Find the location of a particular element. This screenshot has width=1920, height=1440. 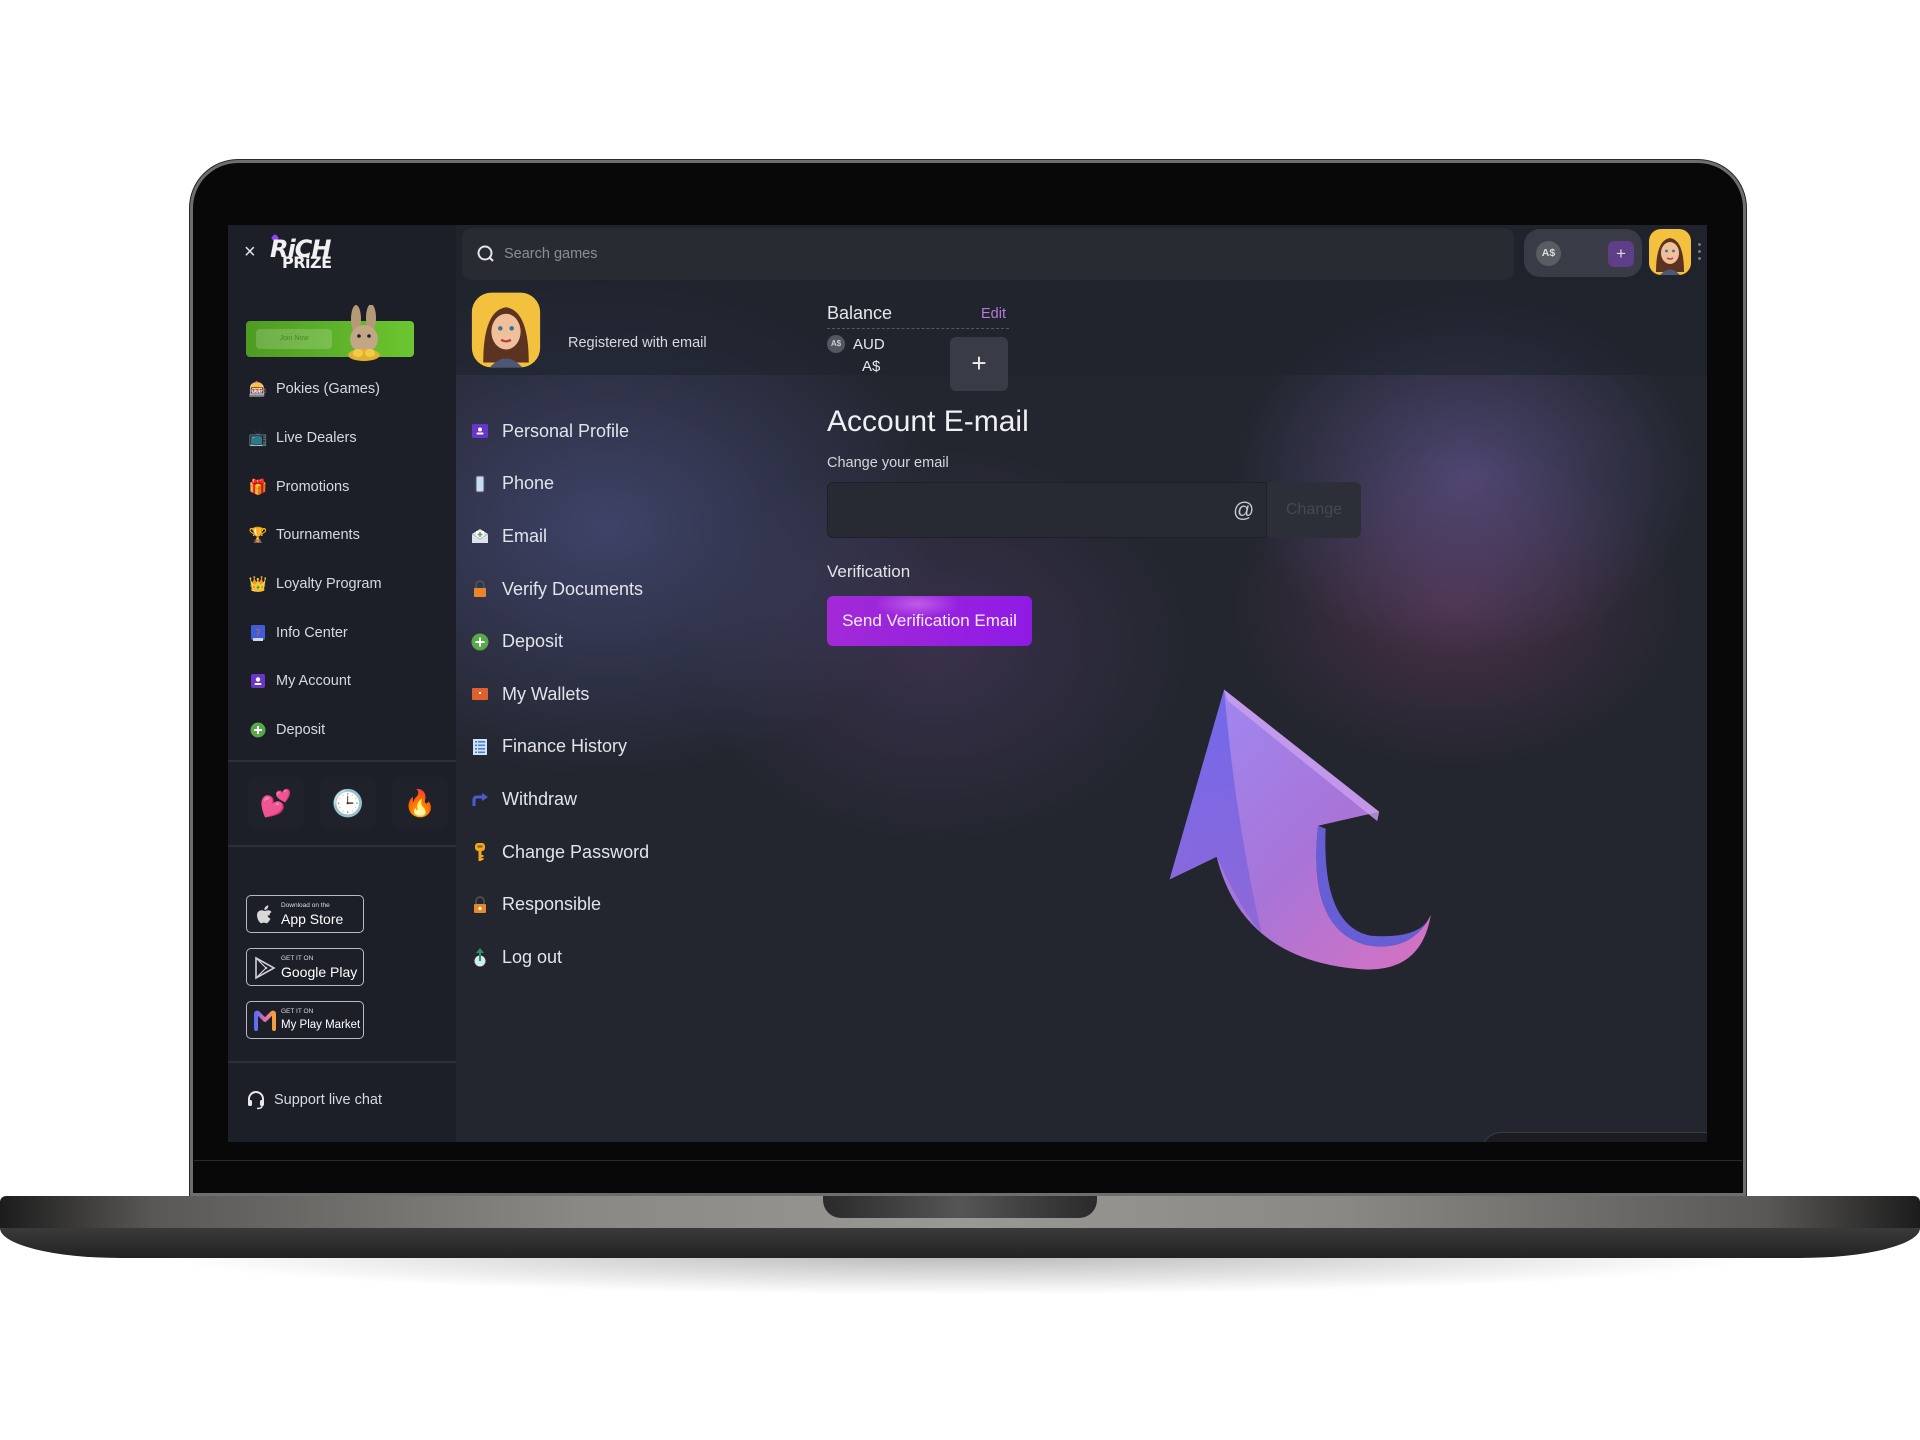

menu-item-label: Log out is located at coordinates (532, 956).